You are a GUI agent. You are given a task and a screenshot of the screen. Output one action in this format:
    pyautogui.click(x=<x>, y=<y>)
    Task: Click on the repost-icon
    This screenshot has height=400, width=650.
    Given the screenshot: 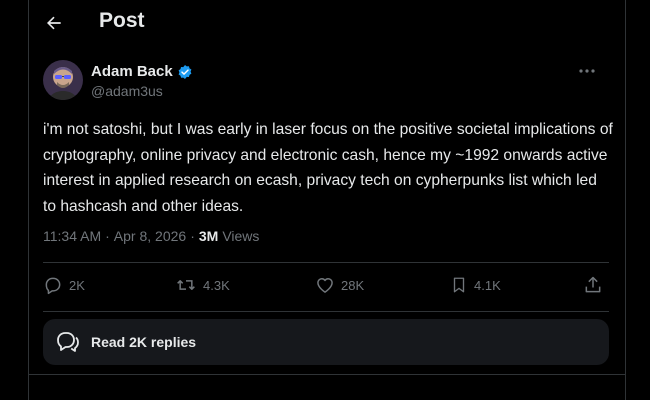 What is the action you would take?
    pyautogui.click(x=186, y=285)
    